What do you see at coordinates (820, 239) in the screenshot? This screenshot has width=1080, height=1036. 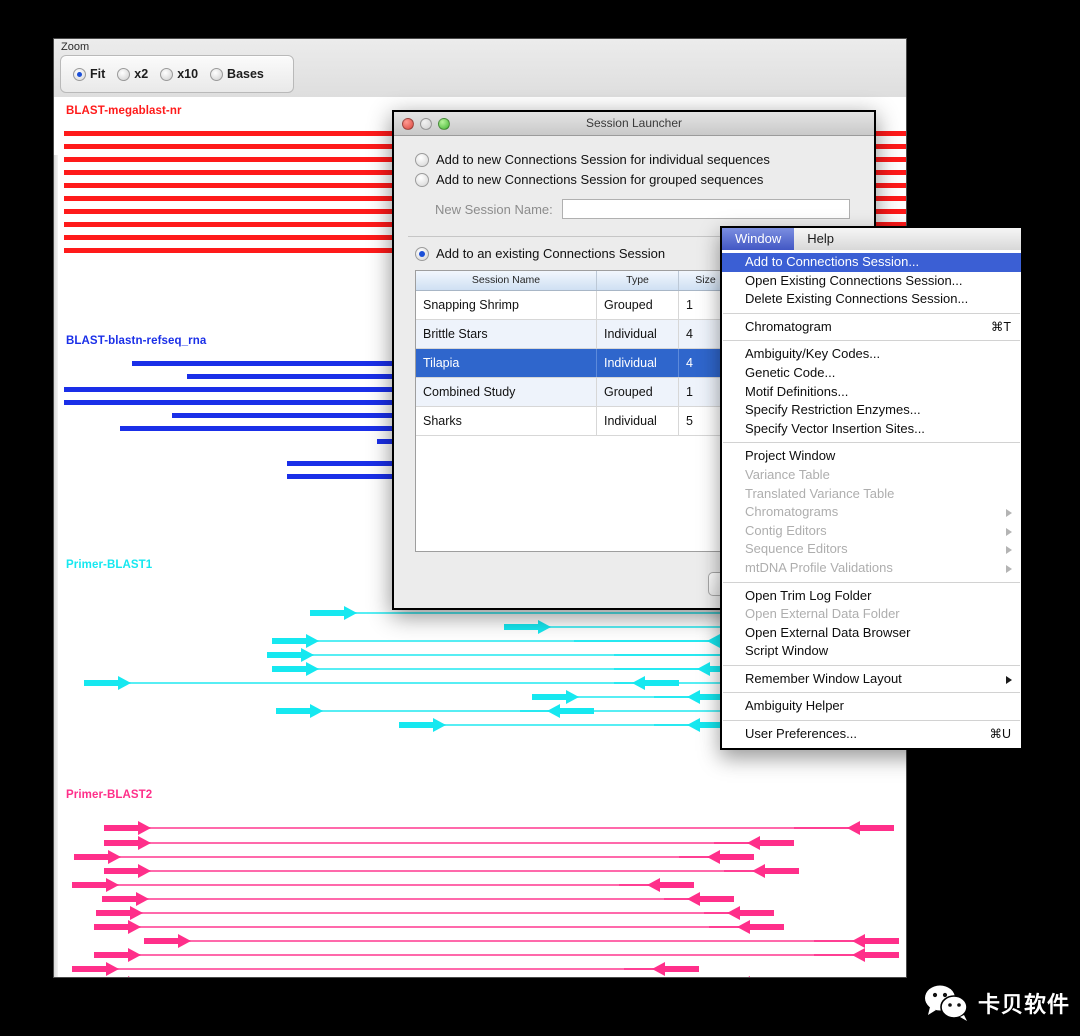 I see `menubar-item-help: Help` at bounding box center [820, 239].